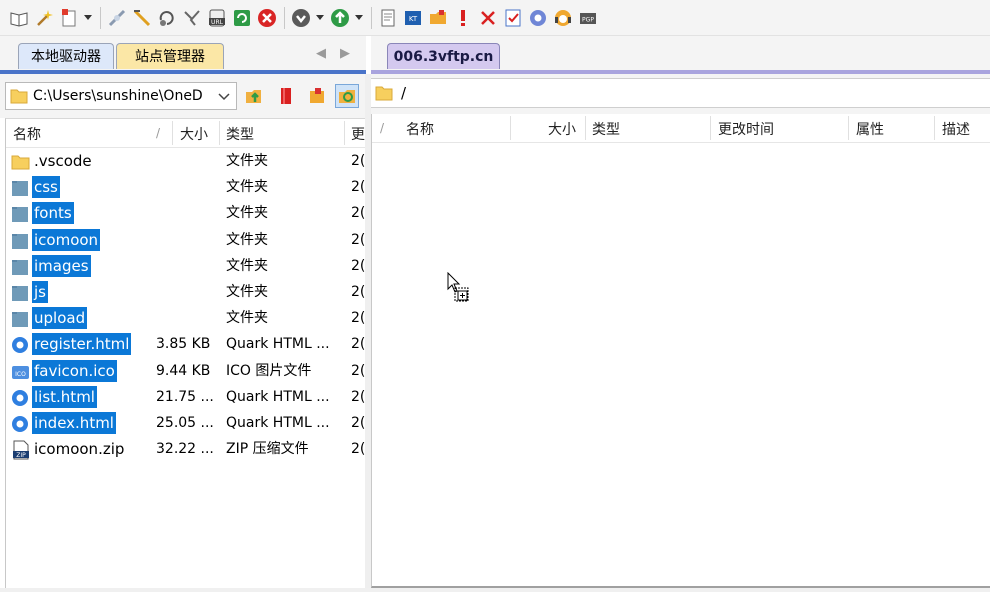  Describe the element at coordinates (463, 18) in the screenshot. I see `exclamation-icon` at that location.